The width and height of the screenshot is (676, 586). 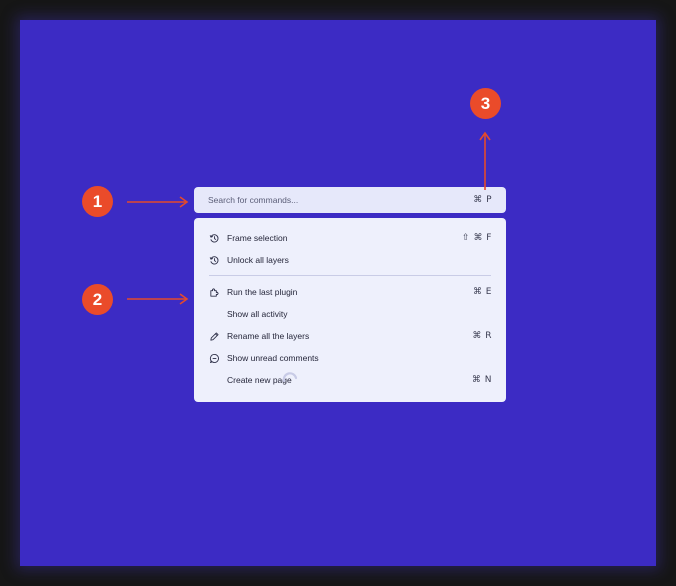 What do you see at coordinates (158, 299) in the screenshot?
I see `arrow-to-menu` at bounding box center [158, 299].